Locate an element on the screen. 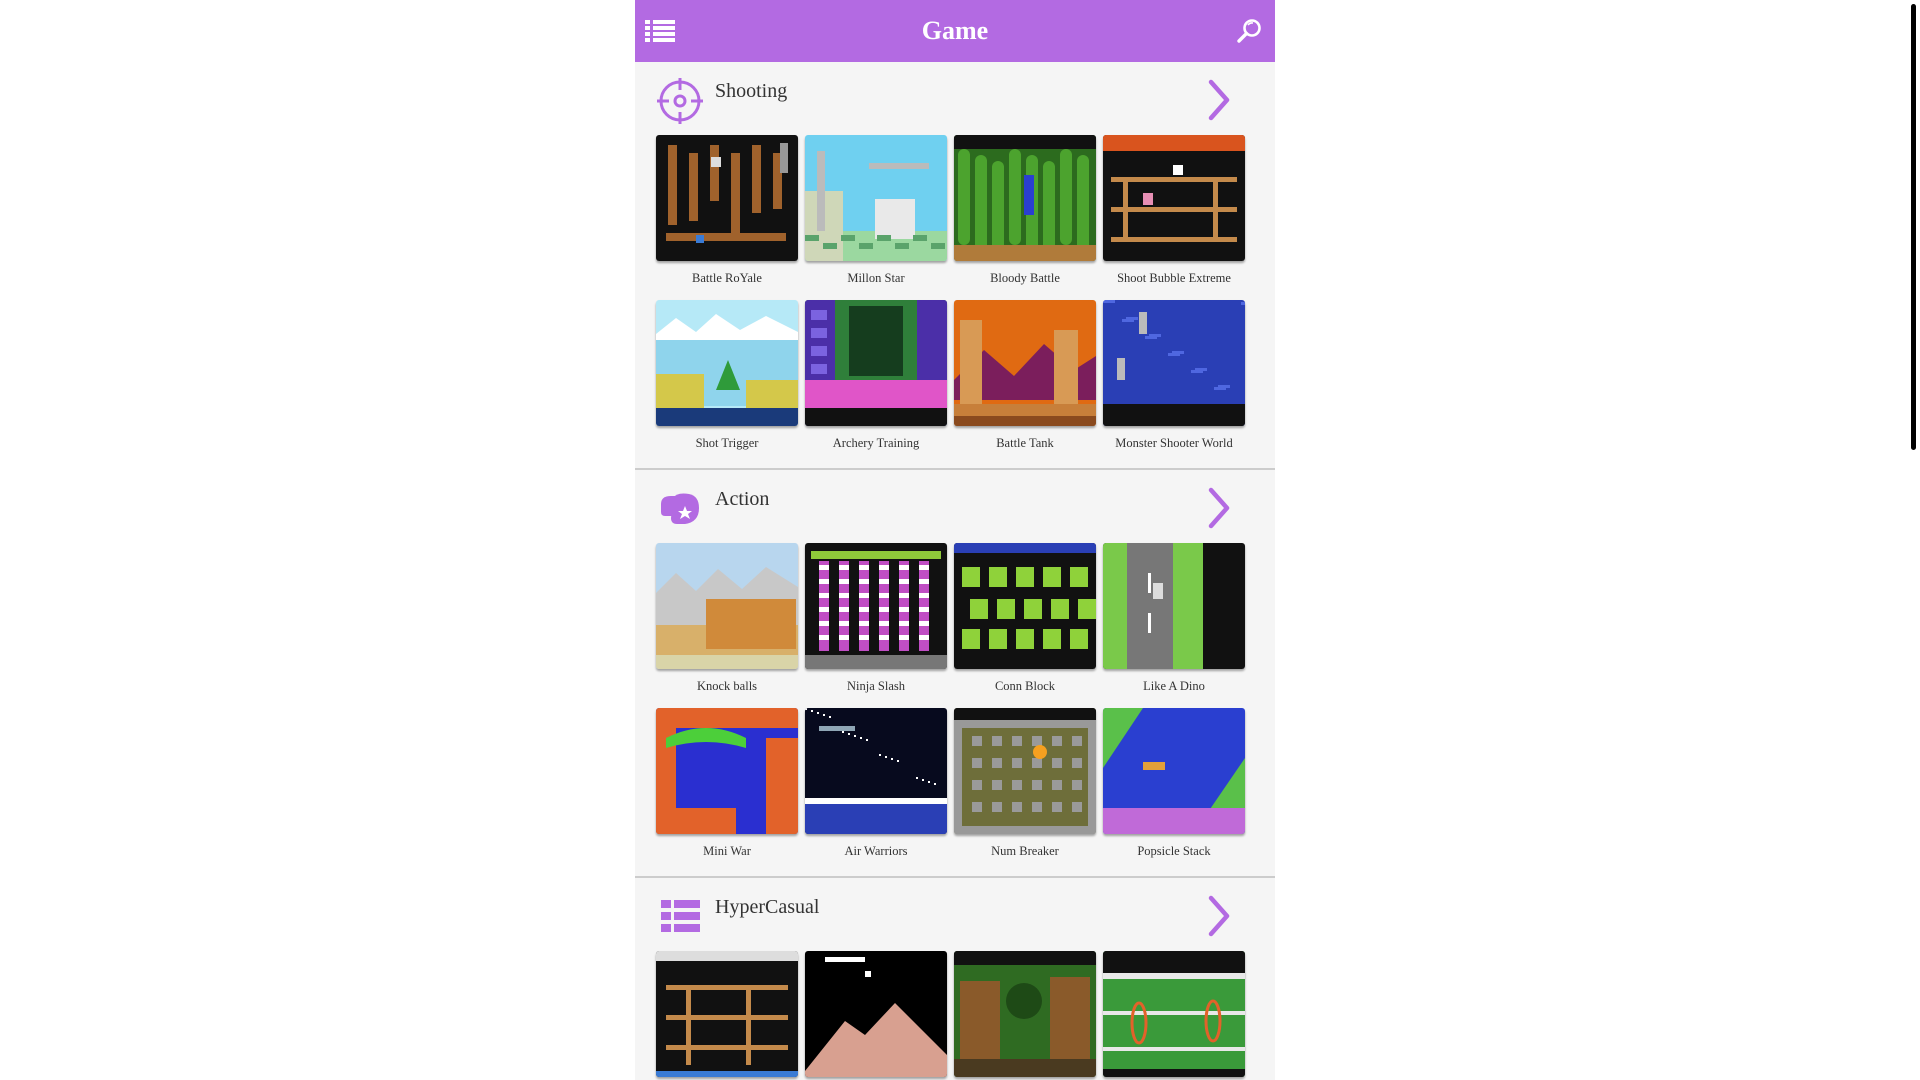 The width and height of the screenshot is (1920, 1080). game-card: Mini War is located at coordinates (727, 784).